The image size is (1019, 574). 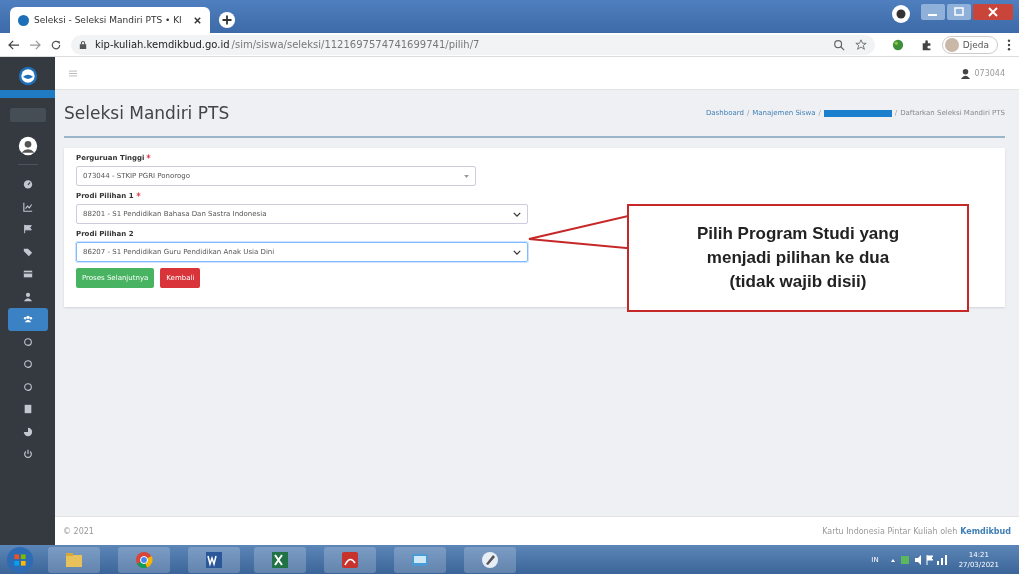 I want to click on users-icon, so click(x=27, y=319).